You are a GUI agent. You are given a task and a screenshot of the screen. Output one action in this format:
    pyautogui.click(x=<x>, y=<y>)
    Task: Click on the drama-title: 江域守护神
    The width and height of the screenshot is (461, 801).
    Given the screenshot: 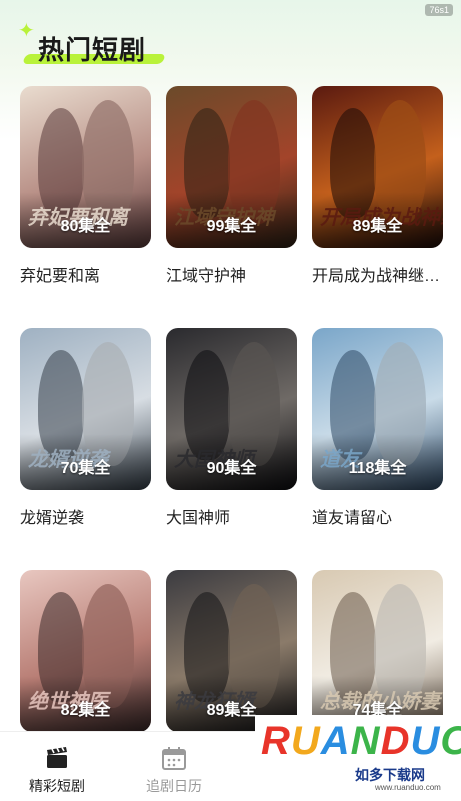 What is the action you would take?
    pyautogui.click(x=231, y=274)
    